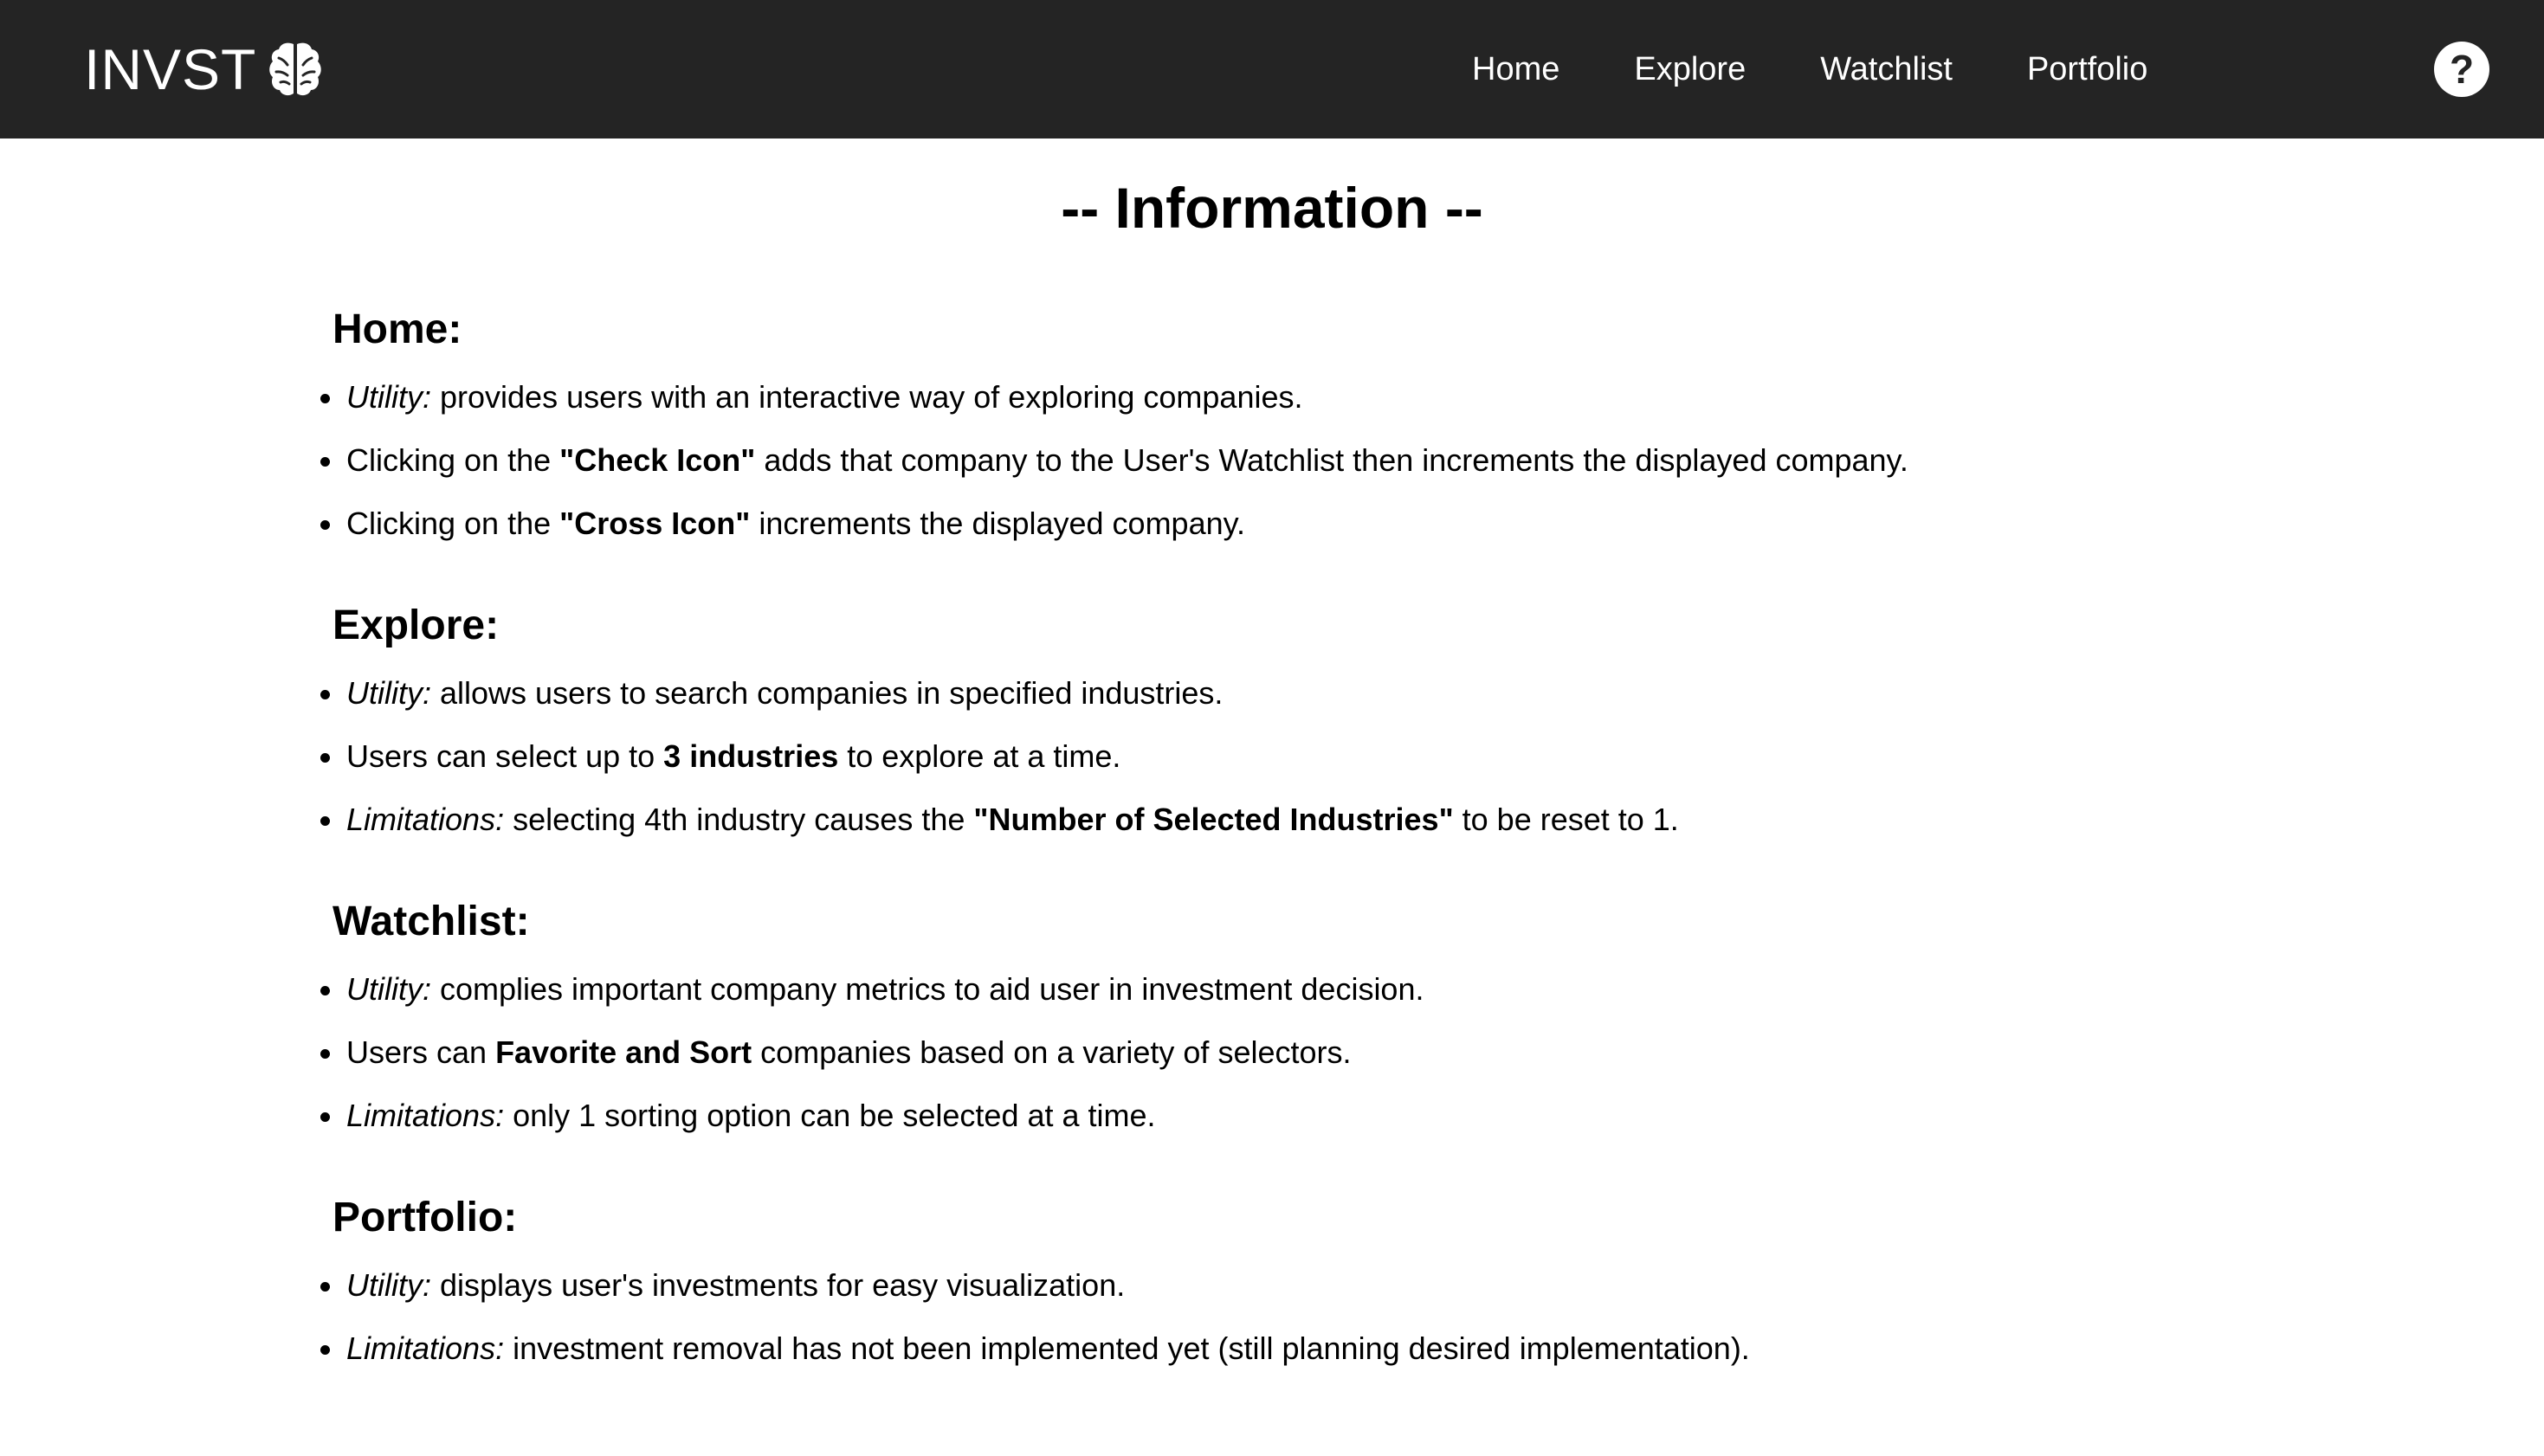  Describe the element at coordinates (1516, 69) in the screenshot. I see `nav-home-link: Home` at that location.